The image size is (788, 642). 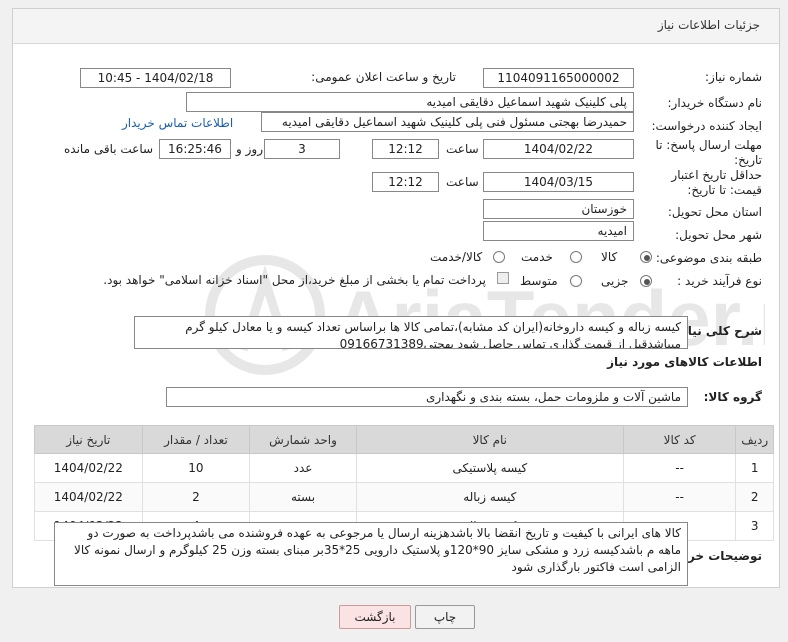 What do you see at coordinates (558, 231) in the screenshot?
I see `city-field: امیدیه` at bounding box center [558, 231].